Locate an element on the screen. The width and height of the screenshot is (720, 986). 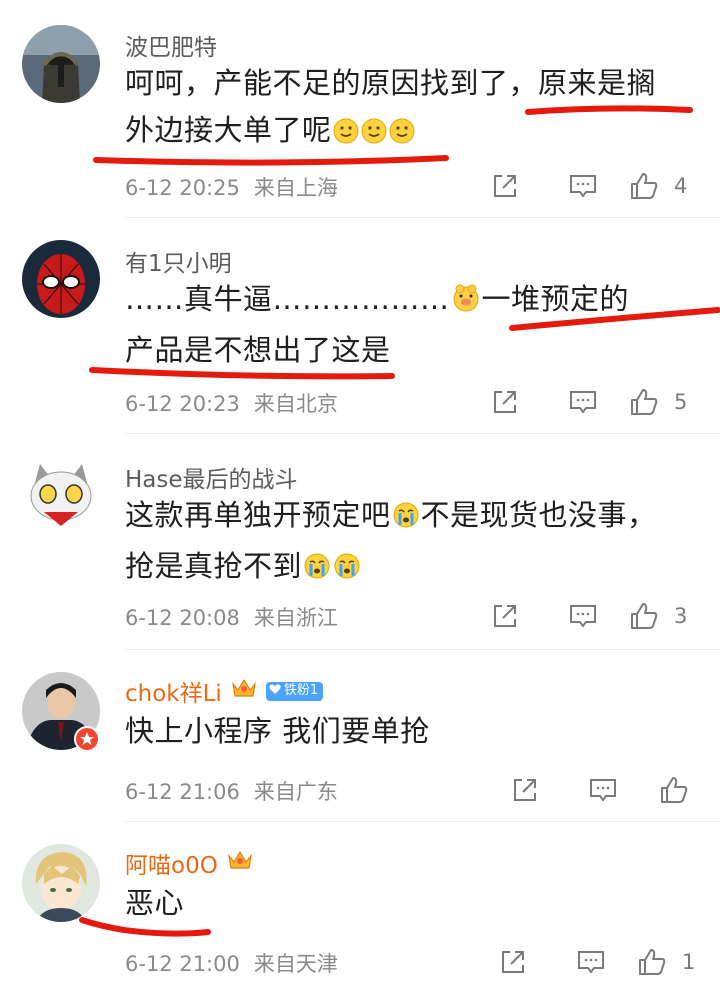
timestamp: 6-12 21:06 is located at coordinates (182, 792).